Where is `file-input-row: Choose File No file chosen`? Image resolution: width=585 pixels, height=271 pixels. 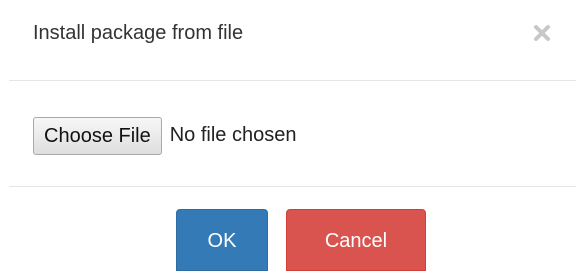 file-input-row: Choose File No file chosen is located at coordinates (164, 135).